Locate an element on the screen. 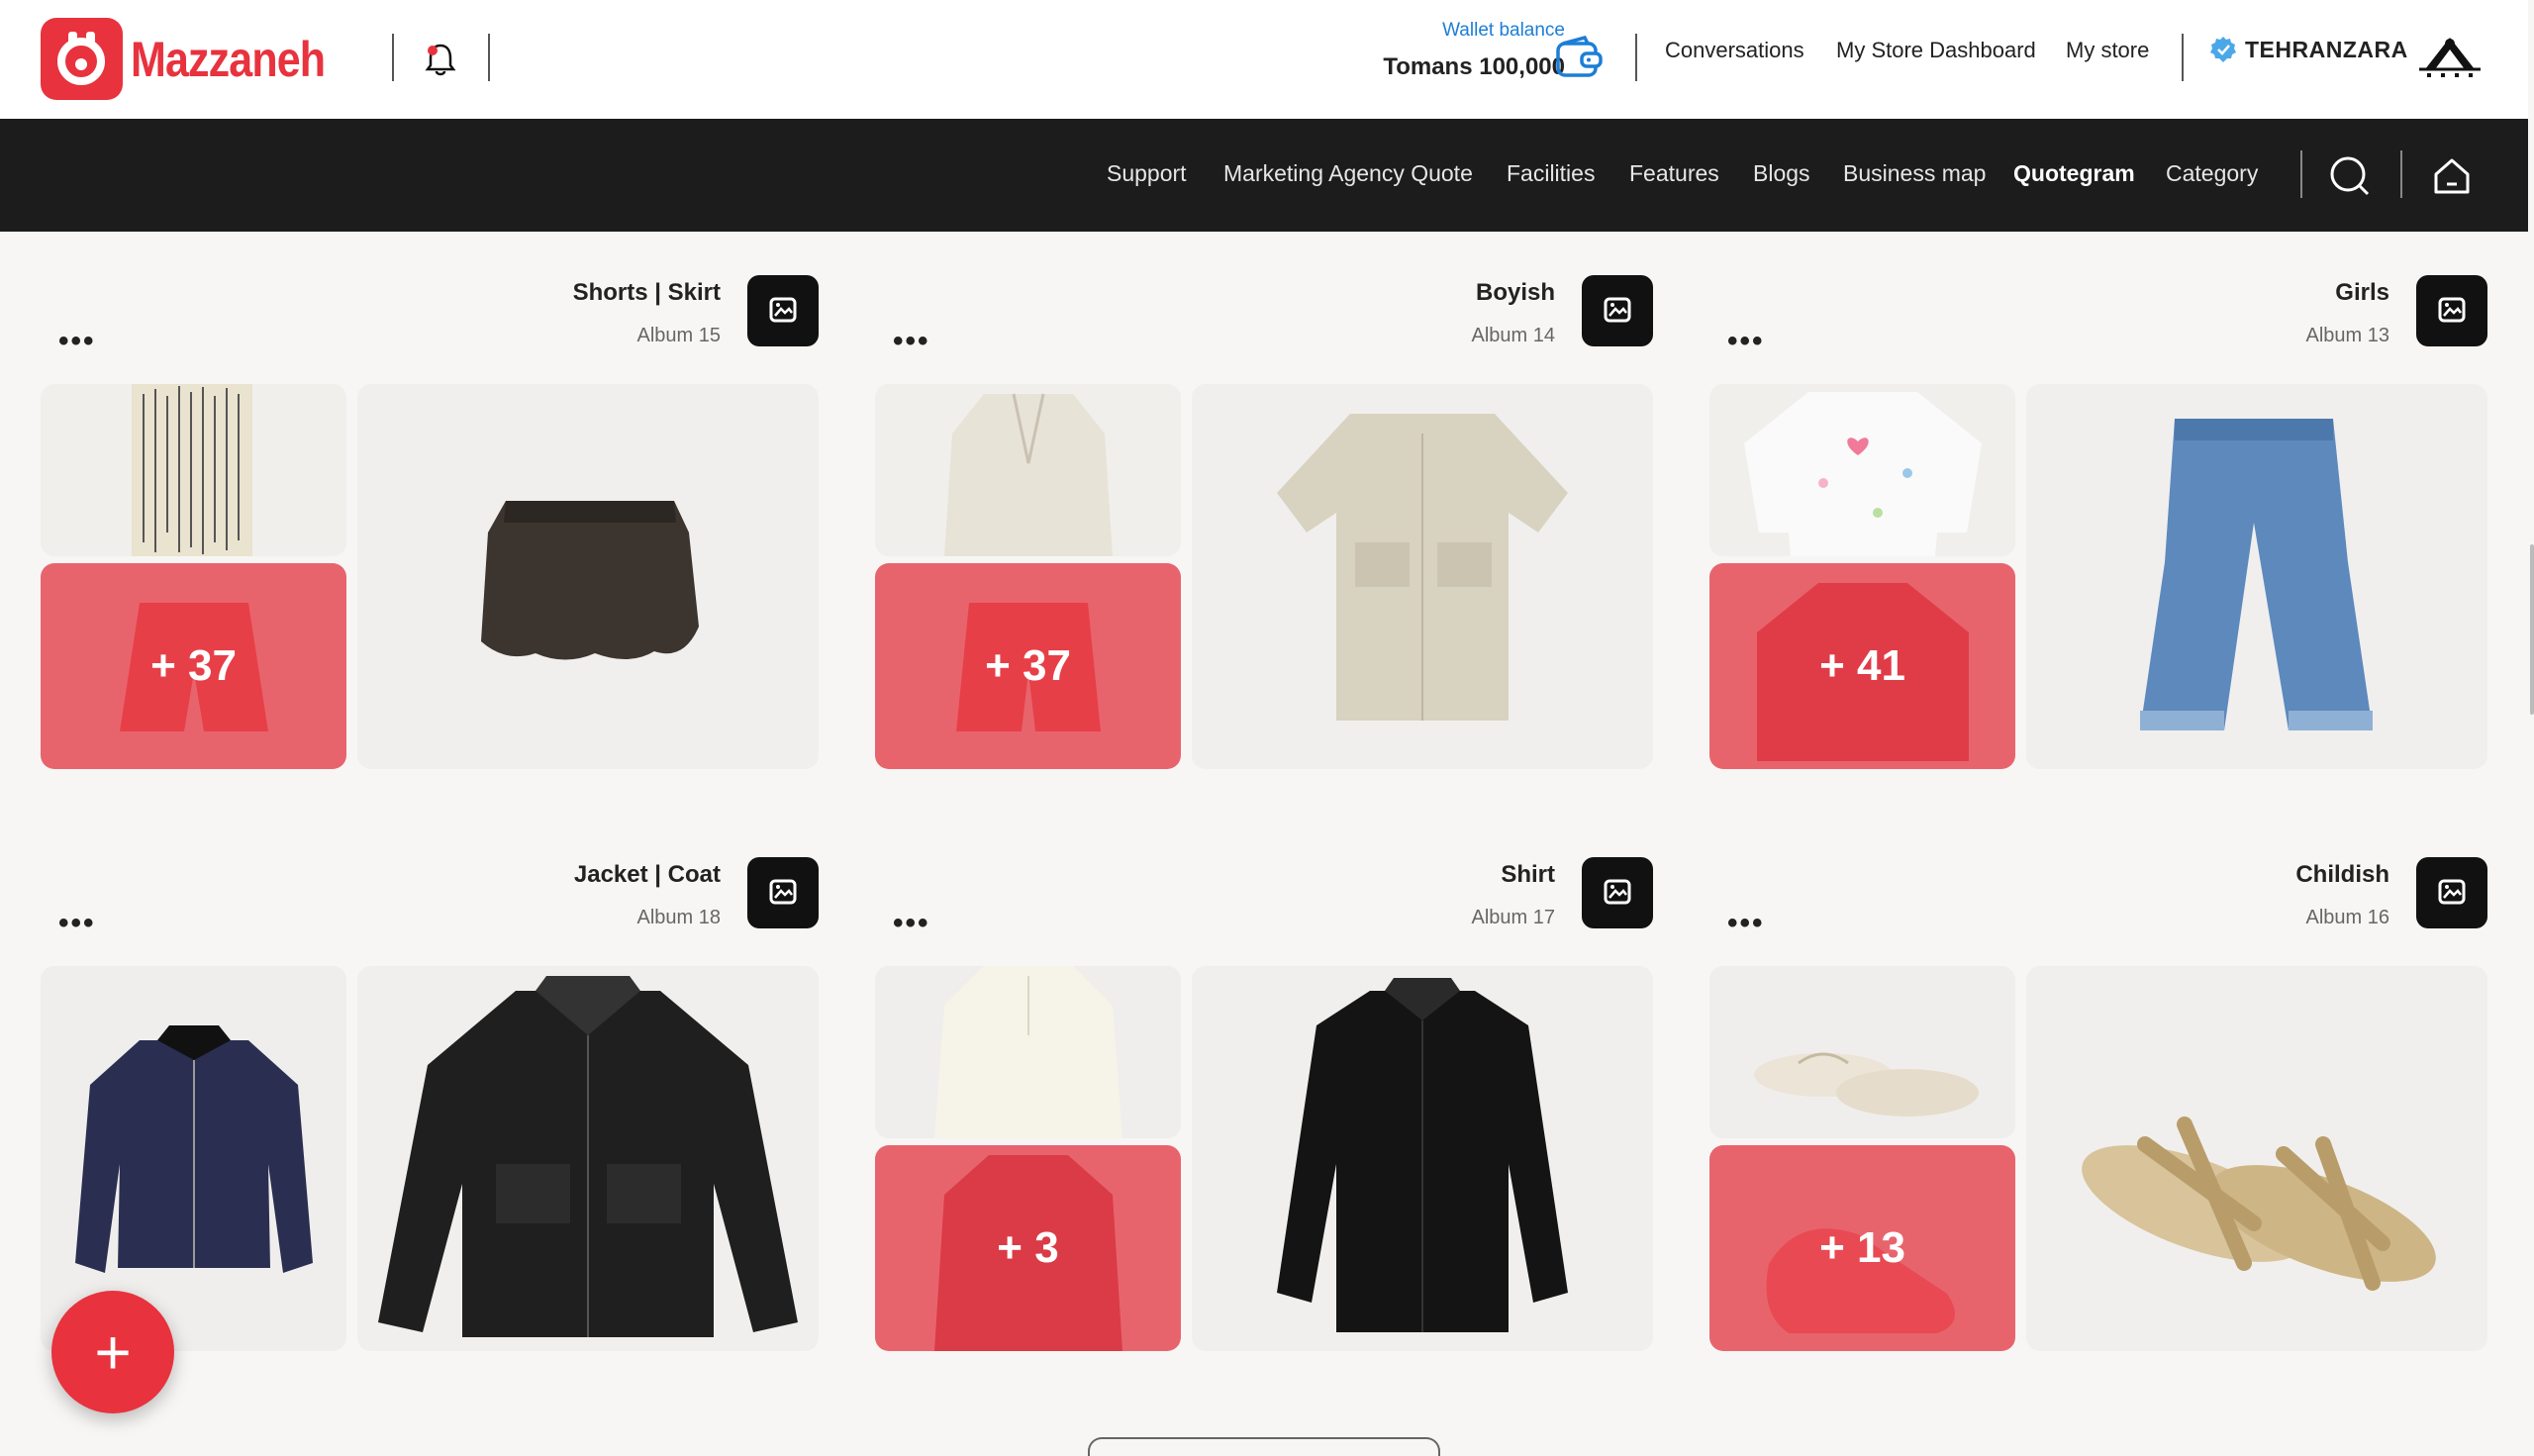 This screenshot has height=1456, width=2534. nav-blogs: Blogs is located at coordinates (1782, 173).